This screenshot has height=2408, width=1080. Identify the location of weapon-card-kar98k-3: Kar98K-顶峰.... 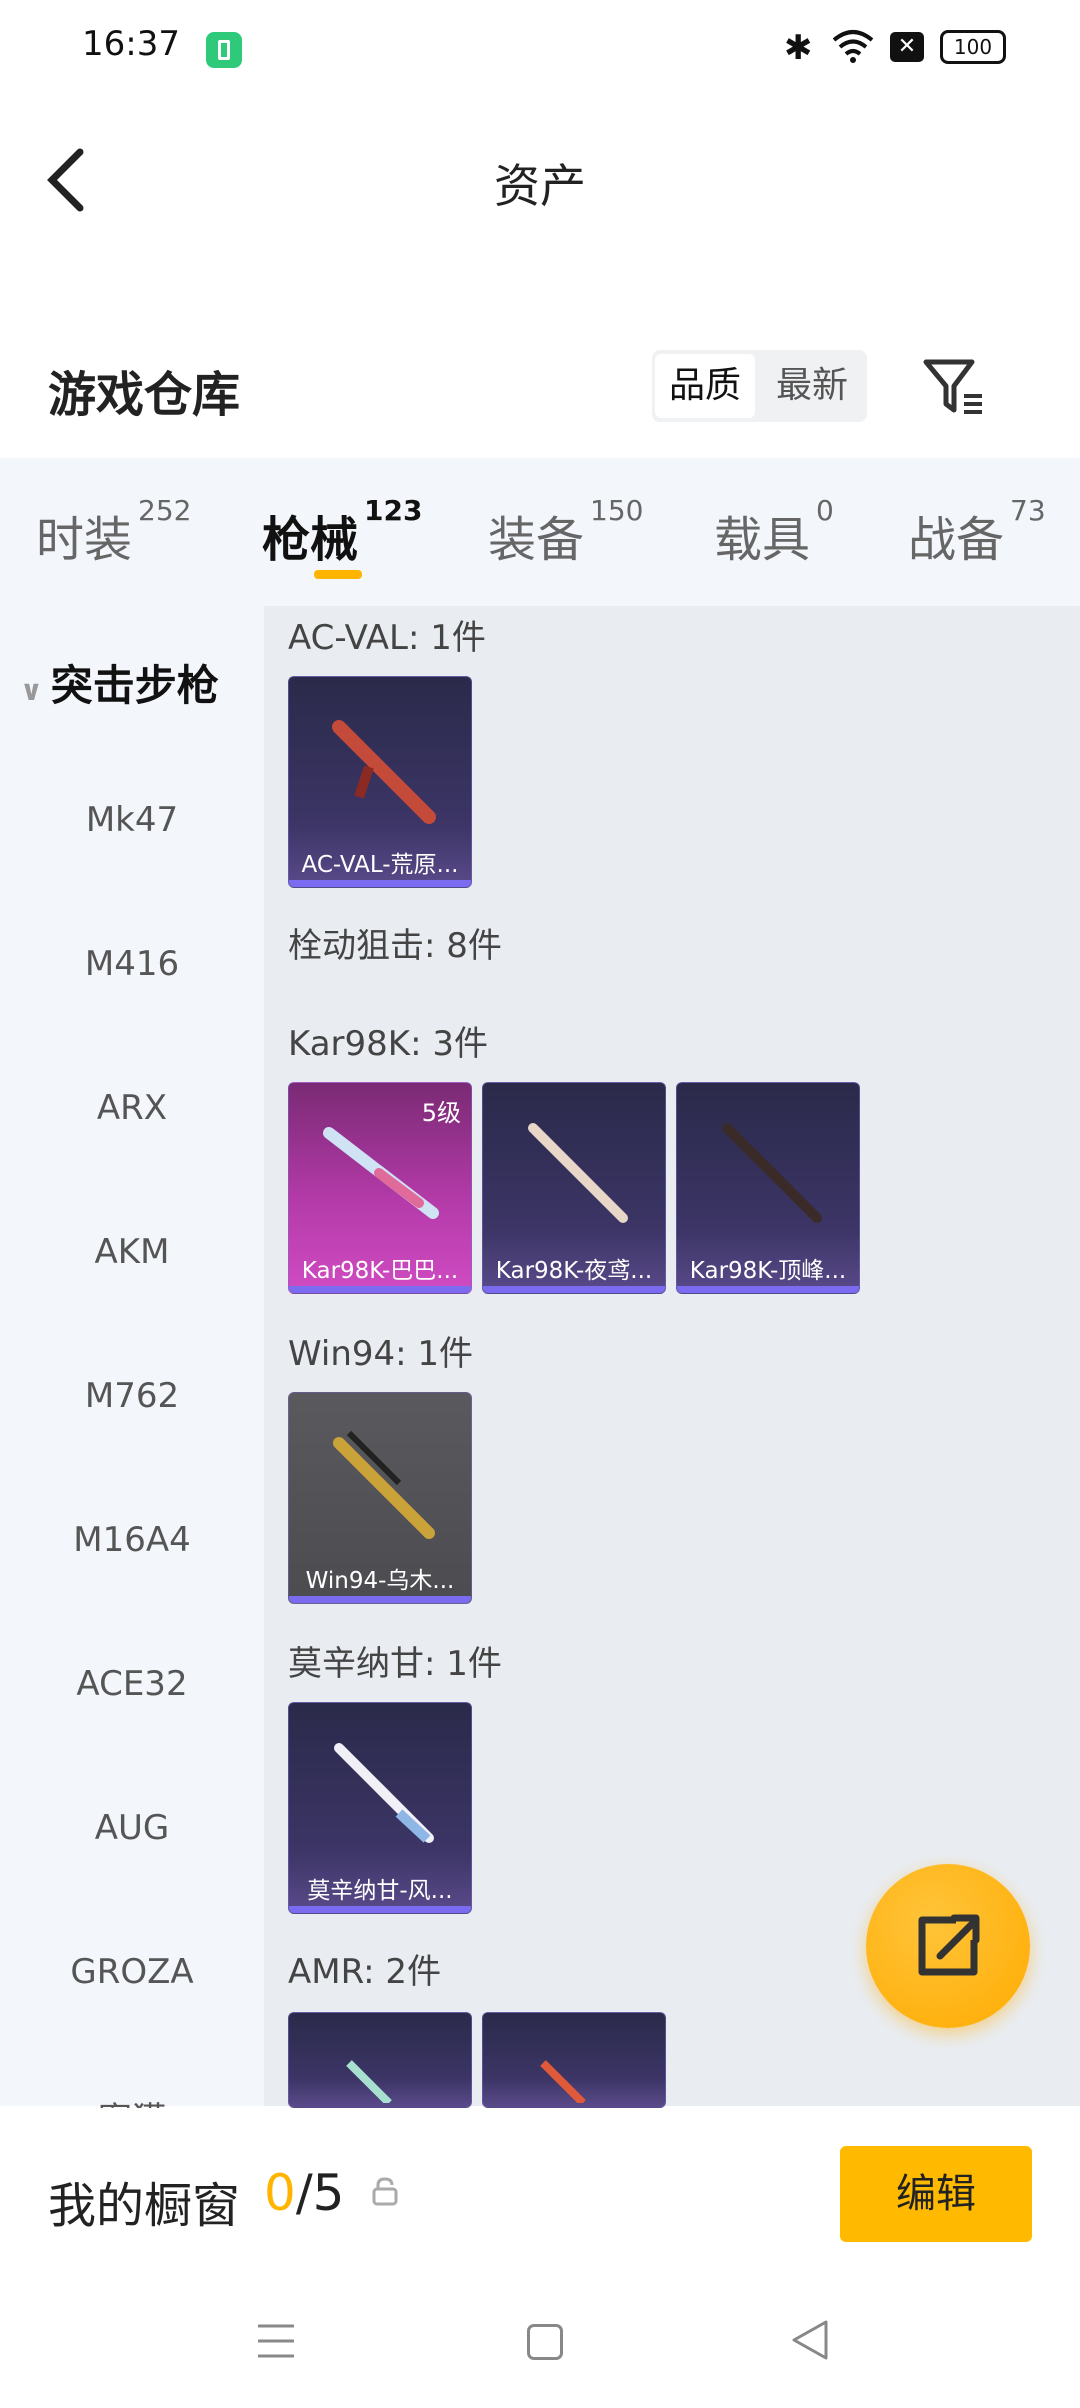
(768, 1188).